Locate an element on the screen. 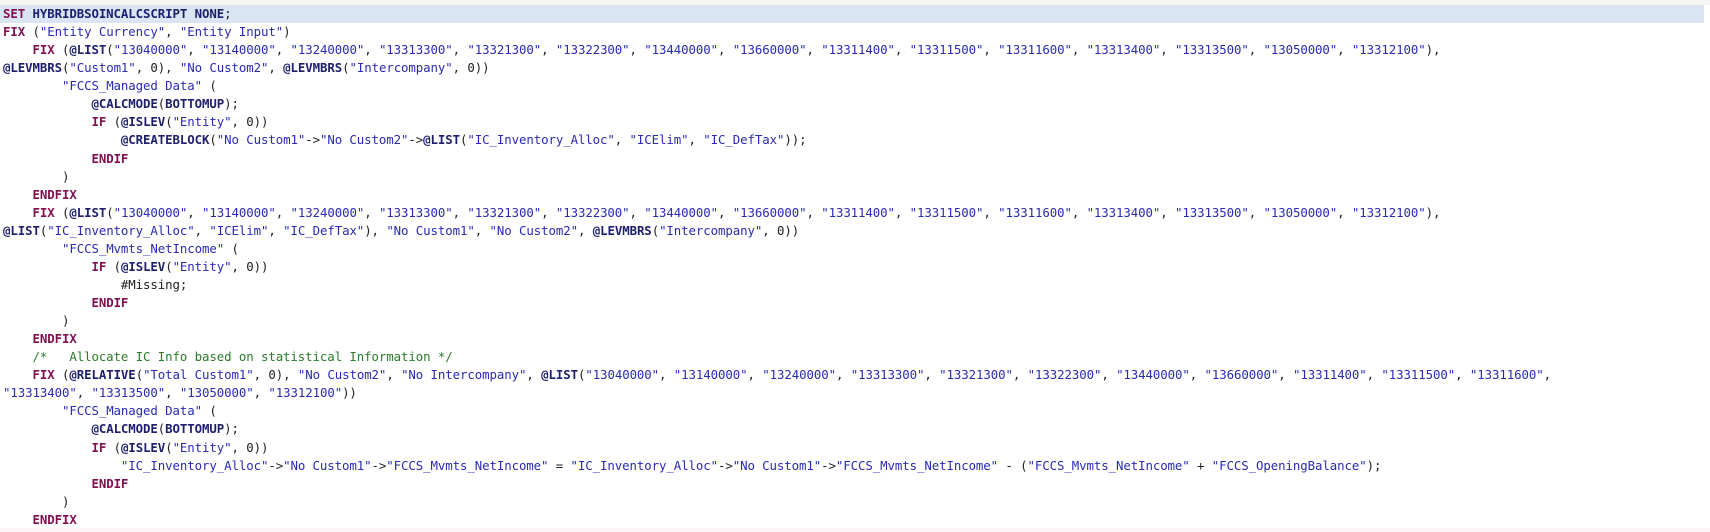  string-token: "Entity Currency" is located at coordinates (102, 32).